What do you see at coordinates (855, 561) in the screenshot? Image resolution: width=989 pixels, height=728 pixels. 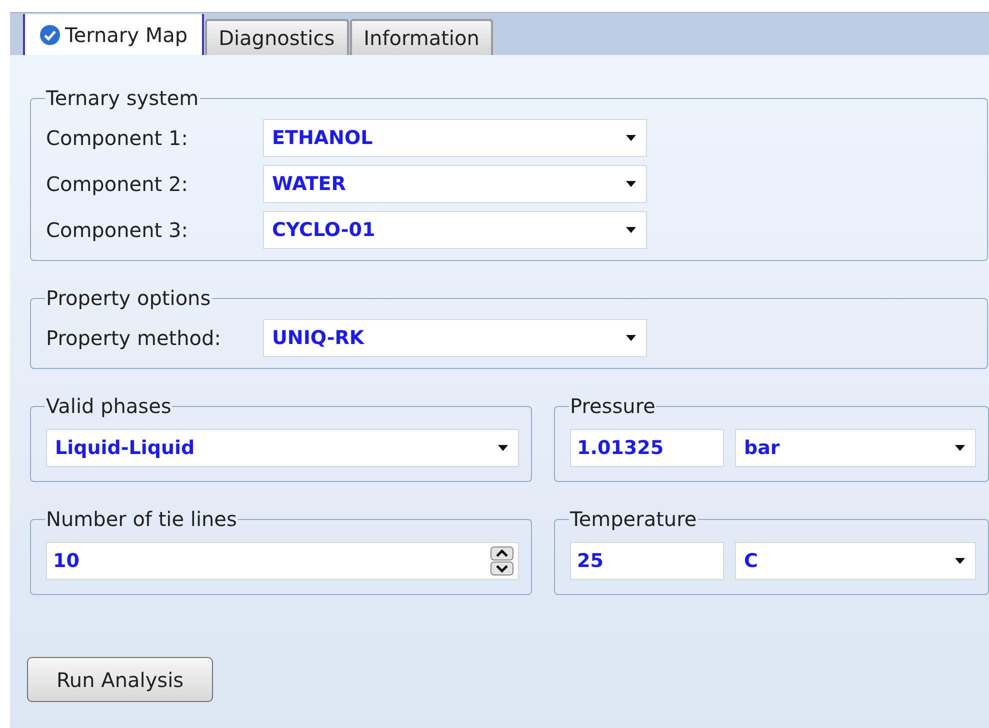 I see `dropdown: C` at bounding box center [855, 561].